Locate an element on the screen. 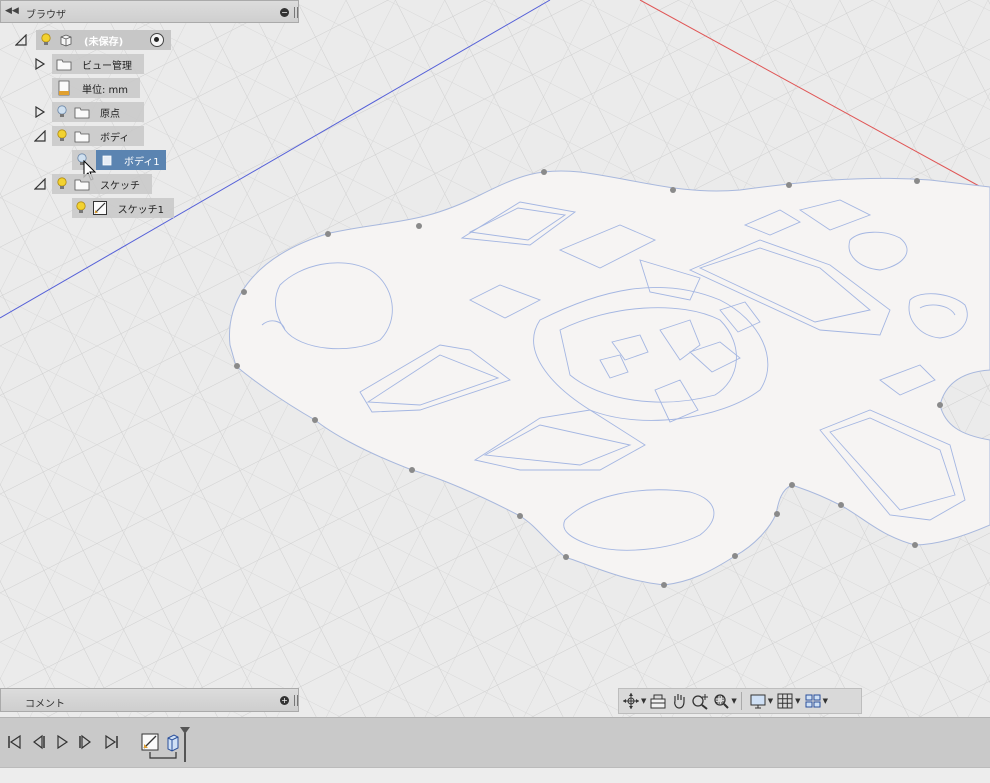  body-solid-icon is located at coordinates (107, 160).